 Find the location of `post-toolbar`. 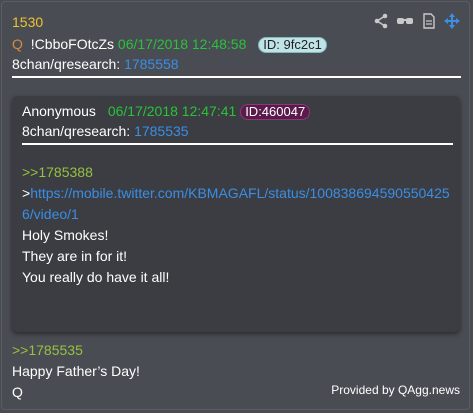

post-toolbar is located at coordinates (416, 21).